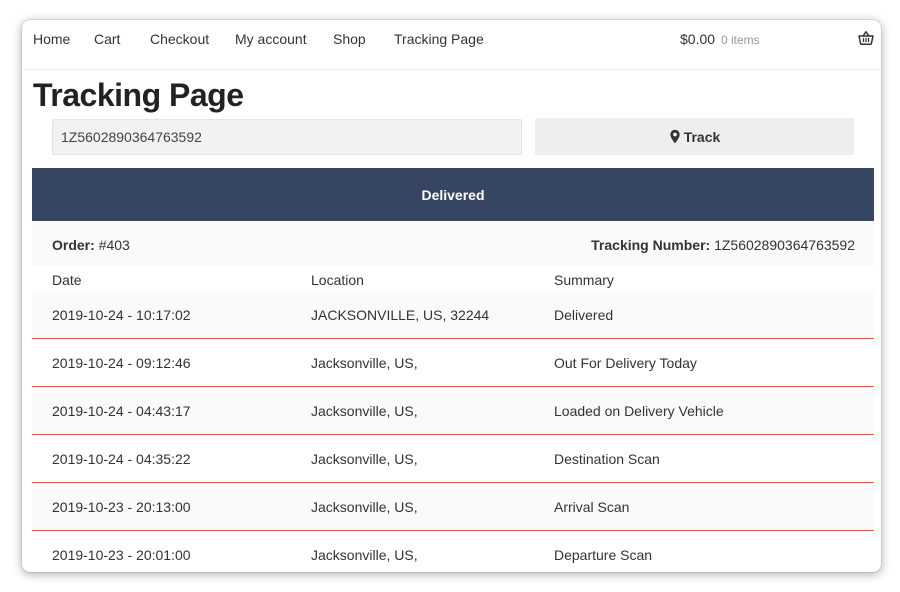 The width and height of the screenshot is (900, 592). Describe the element at coordinates (121, 363) in the screenshot. I see `row-date: 2019-10-24 - 09:12:46` at that location.